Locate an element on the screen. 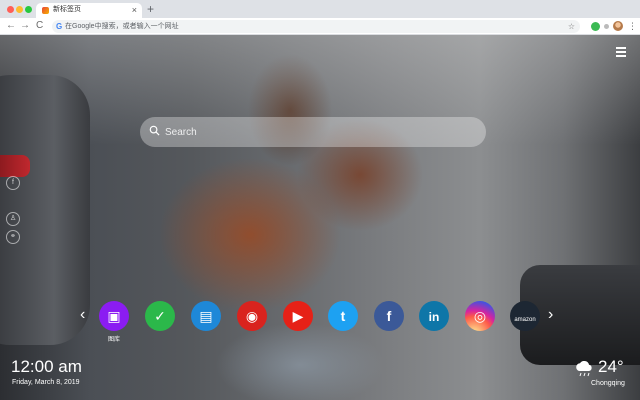  app-facebook-button: f is located at coordinates (389, 316).